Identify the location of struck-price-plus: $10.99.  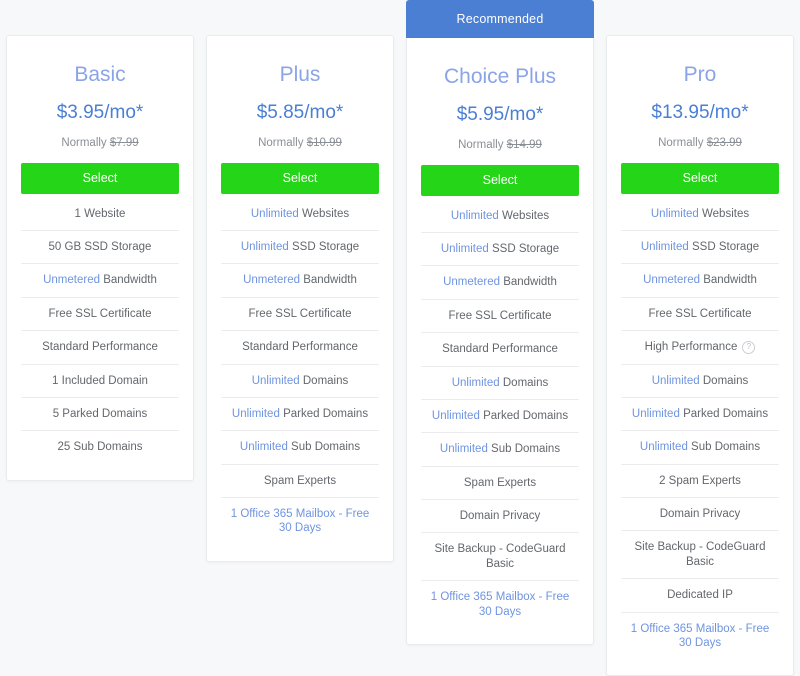
(324, 142).